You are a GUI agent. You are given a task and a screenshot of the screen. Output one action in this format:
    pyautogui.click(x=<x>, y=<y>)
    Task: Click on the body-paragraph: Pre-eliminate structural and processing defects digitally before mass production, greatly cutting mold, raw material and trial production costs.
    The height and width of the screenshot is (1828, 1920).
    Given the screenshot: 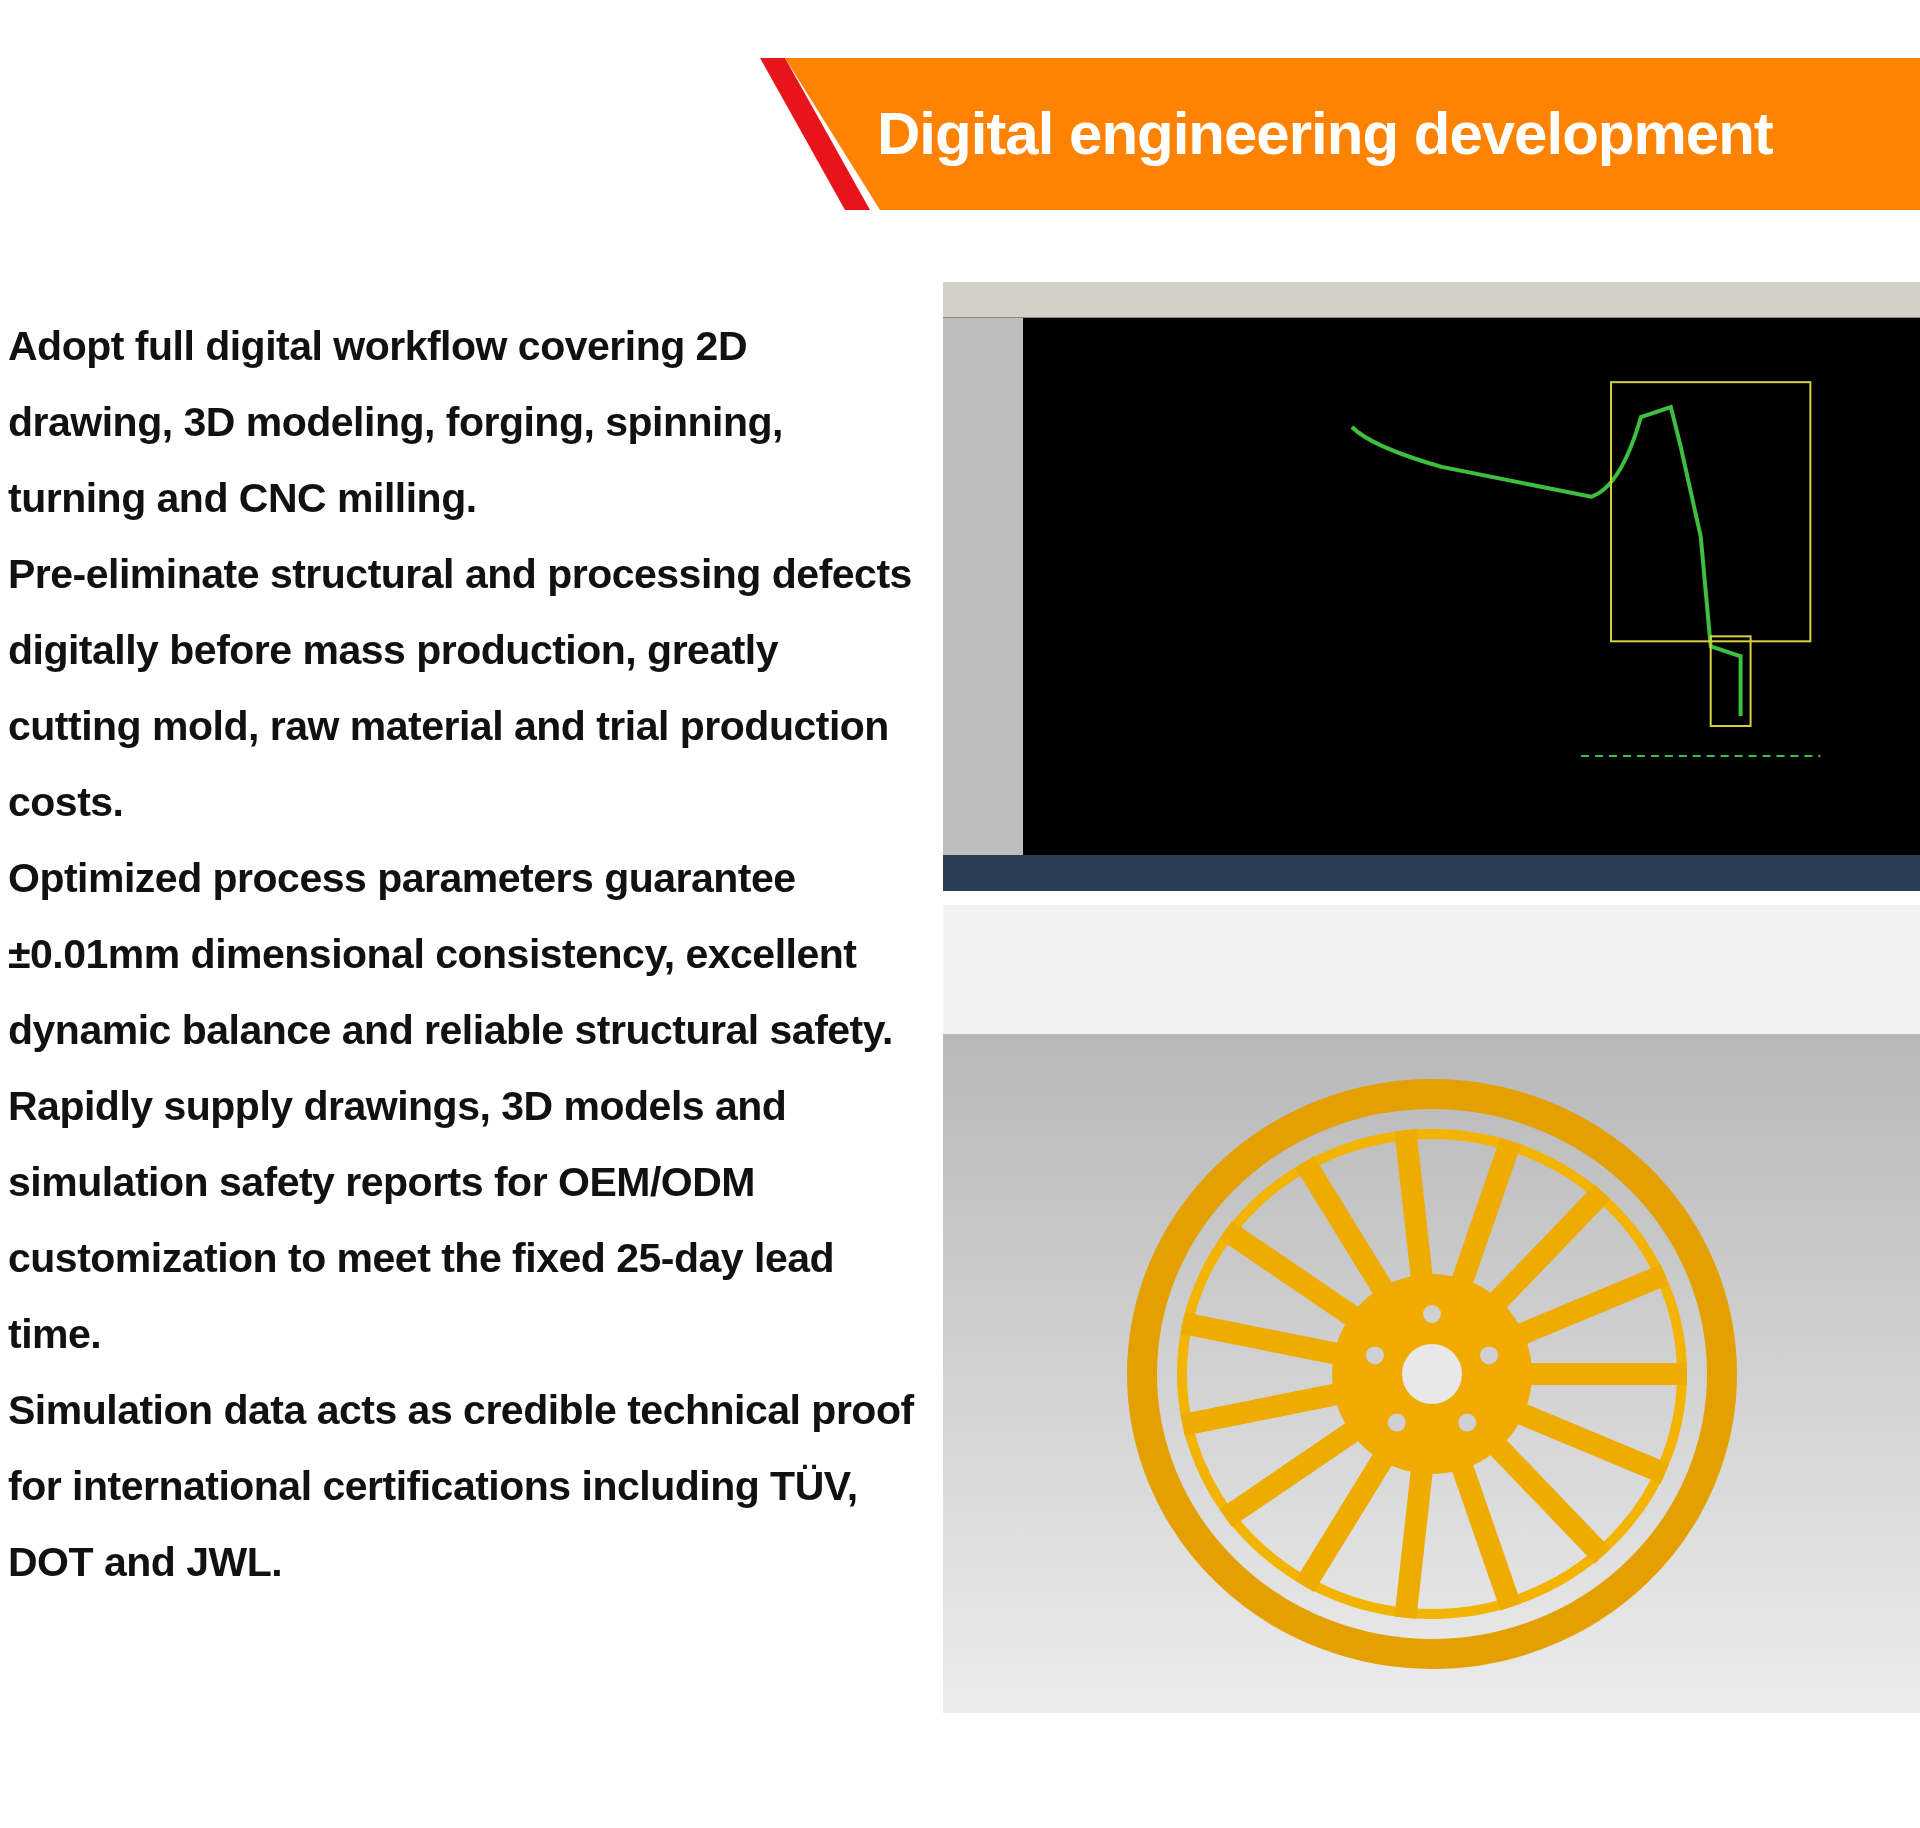 What is the action you would take?
    pyautogui.click(x=460, y=688)
    